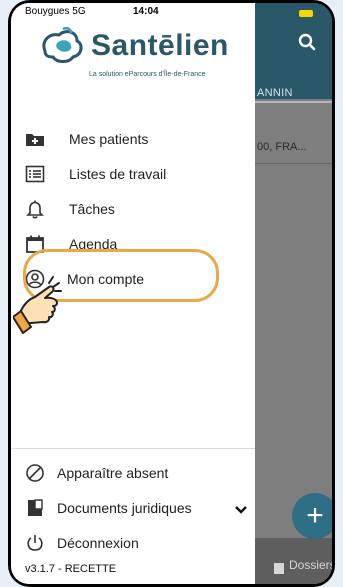 The width and height of the screenshot is (343, 587). I want to click on brand-name: Santēlien, so click(160, 45).